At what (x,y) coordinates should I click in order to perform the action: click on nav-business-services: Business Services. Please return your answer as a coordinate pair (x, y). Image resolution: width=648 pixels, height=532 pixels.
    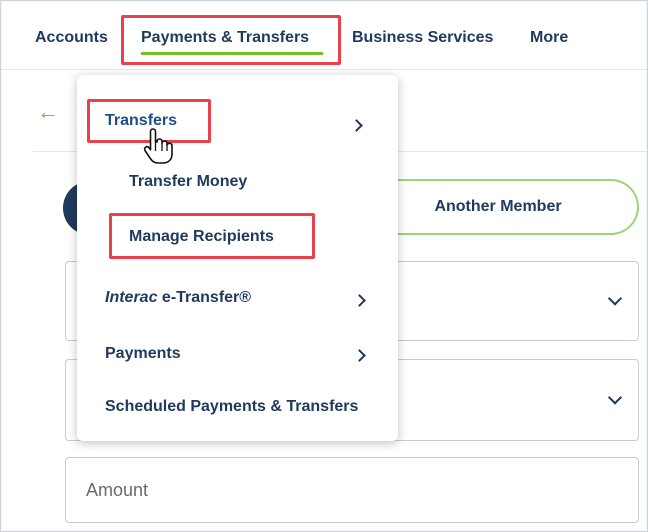
    Looking at the image, I should click on (422, 38).